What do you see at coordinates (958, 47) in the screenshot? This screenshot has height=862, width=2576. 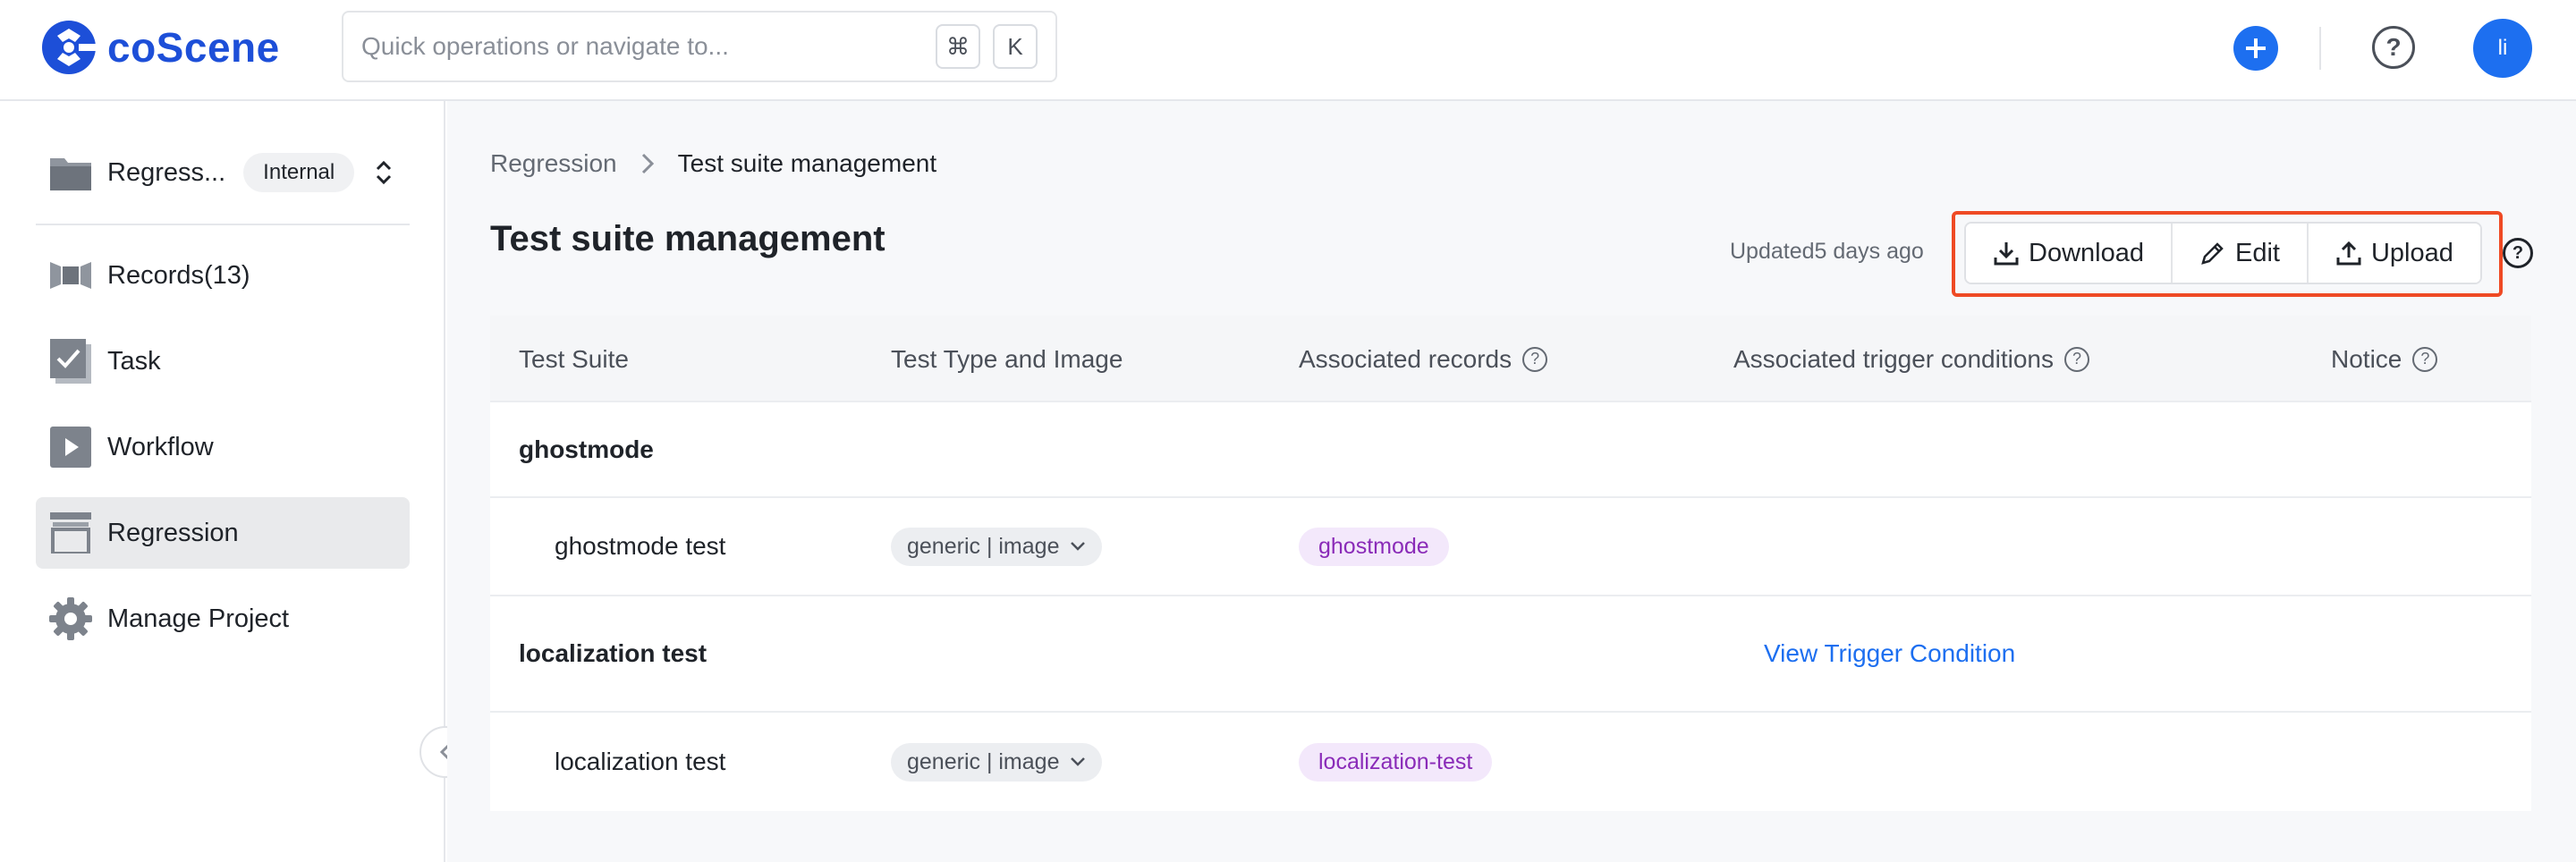 I see `command-key: ⌘` at bounding box center [958, 47].